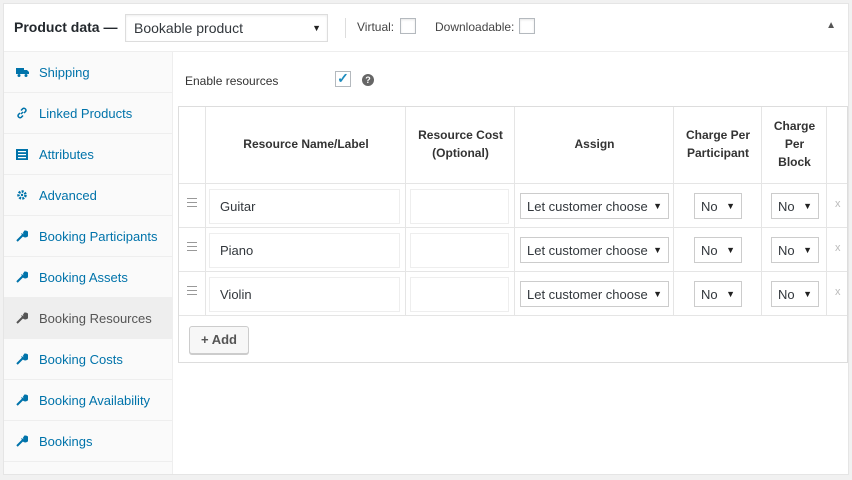 The image size is (852, 480). What do you see at coordinates (513, 315) in the screenshot?
I see `table-footer-divider` at bounding box center [513, 315].